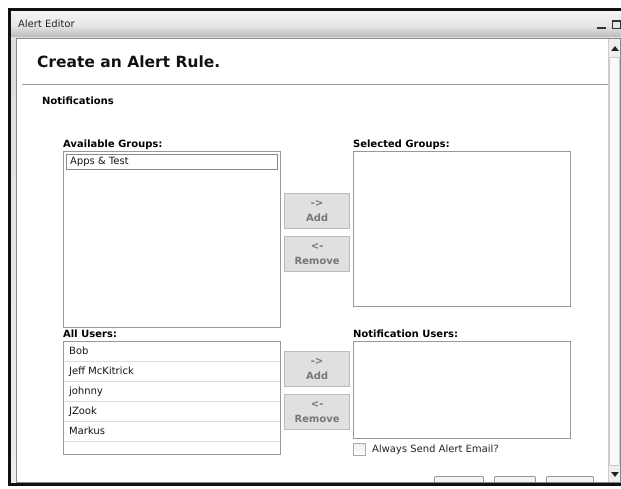  I want to click on list-label: Selected Groups:, so click(402, 145).